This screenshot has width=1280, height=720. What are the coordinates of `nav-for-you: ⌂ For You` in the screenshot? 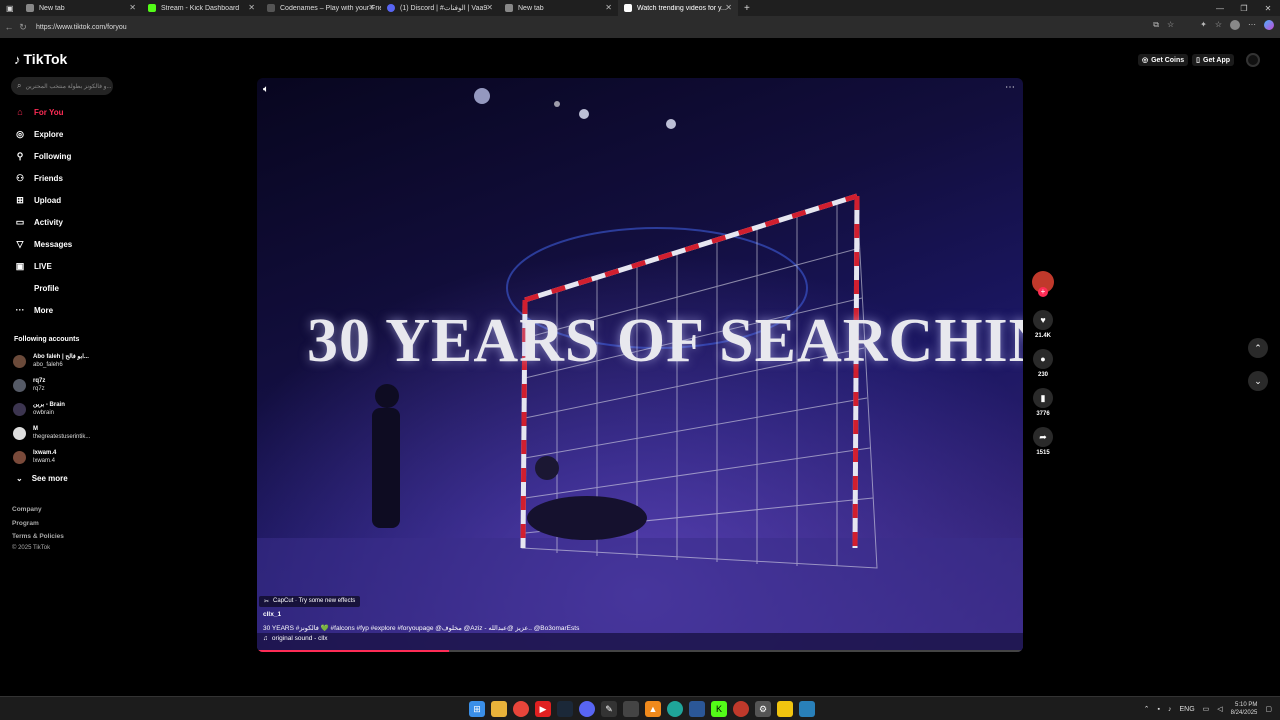 It's located at (38, 112).